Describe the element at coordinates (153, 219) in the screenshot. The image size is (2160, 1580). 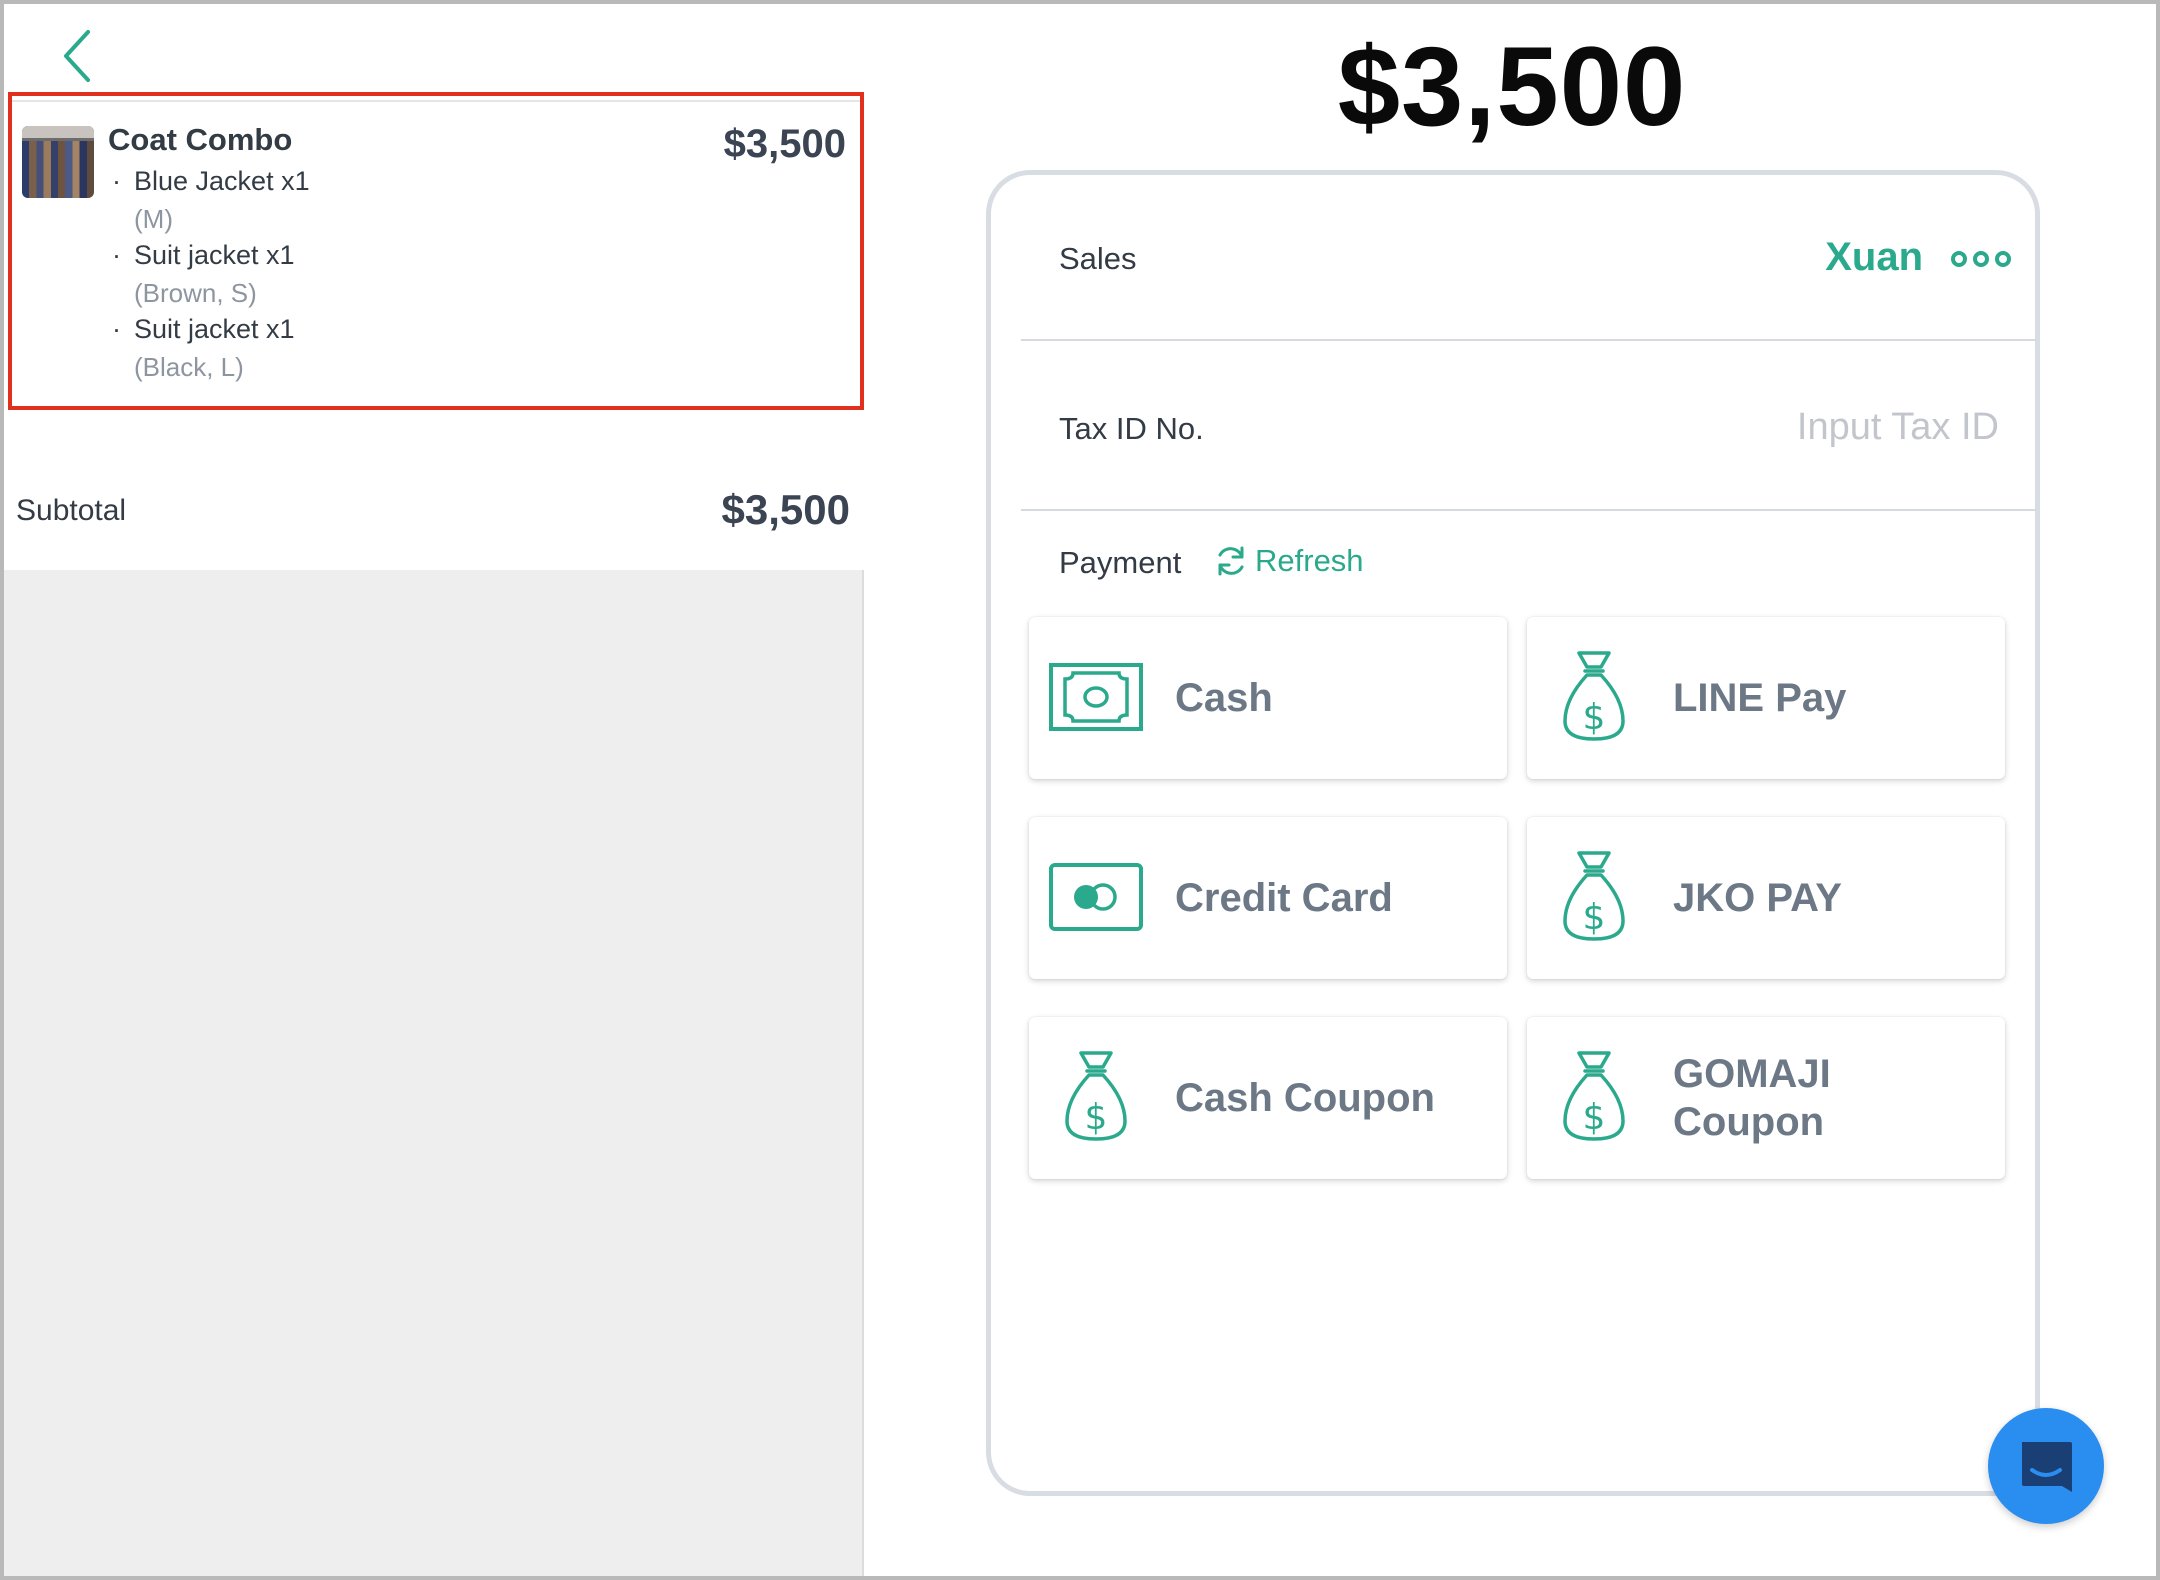
I see `sub-item-variant: (M)` at that location.